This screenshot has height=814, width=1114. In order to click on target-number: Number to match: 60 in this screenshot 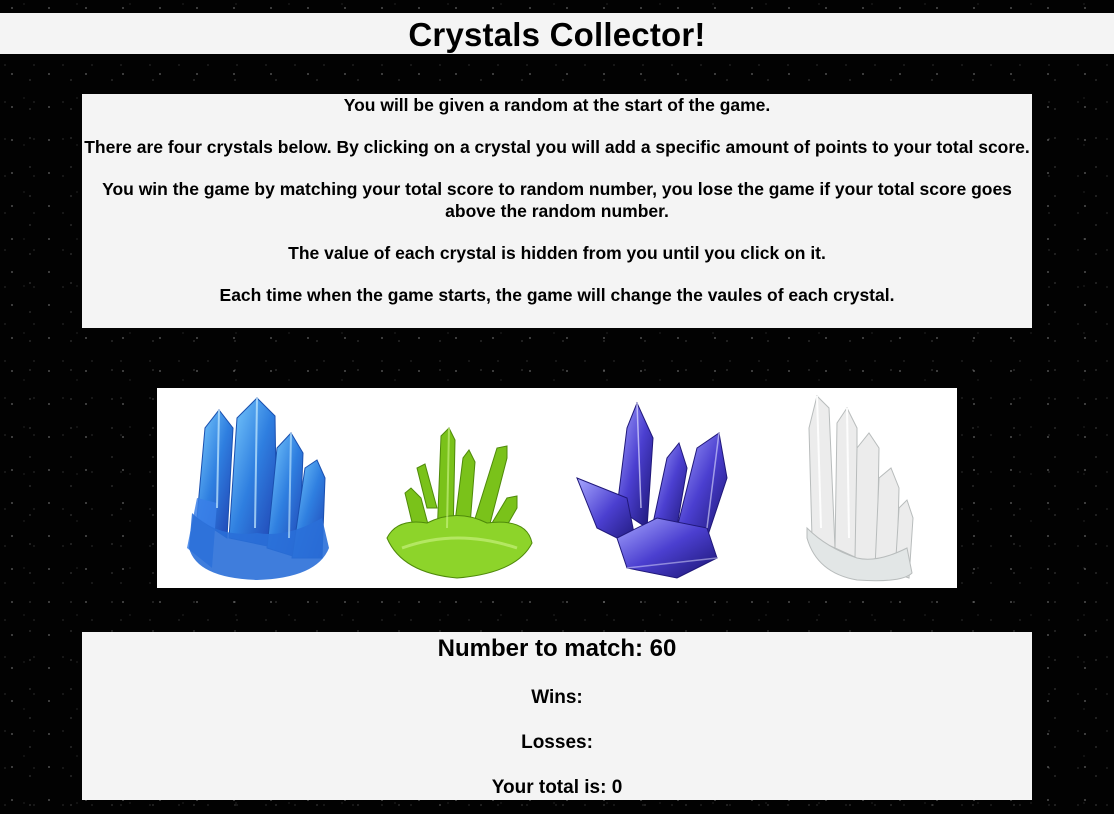, I will do `click(557, 648)`.